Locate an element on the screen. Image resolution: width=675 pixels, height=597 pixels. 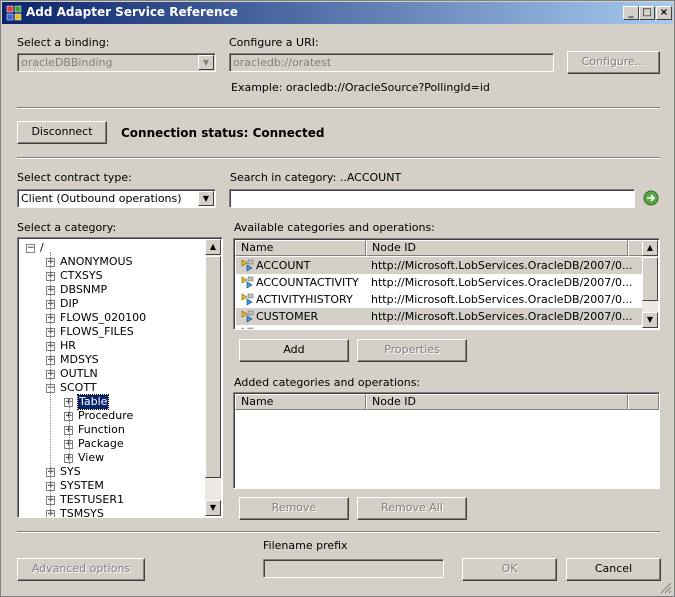
tree-item: + SYS is located at coordinates (111, 472).